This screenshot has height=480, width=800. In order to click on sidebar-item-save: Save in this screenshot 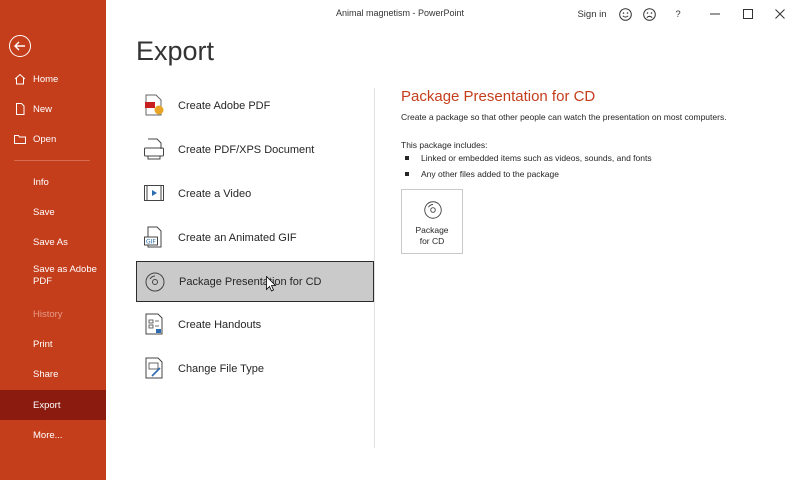, I will do `click(53, 212)`.